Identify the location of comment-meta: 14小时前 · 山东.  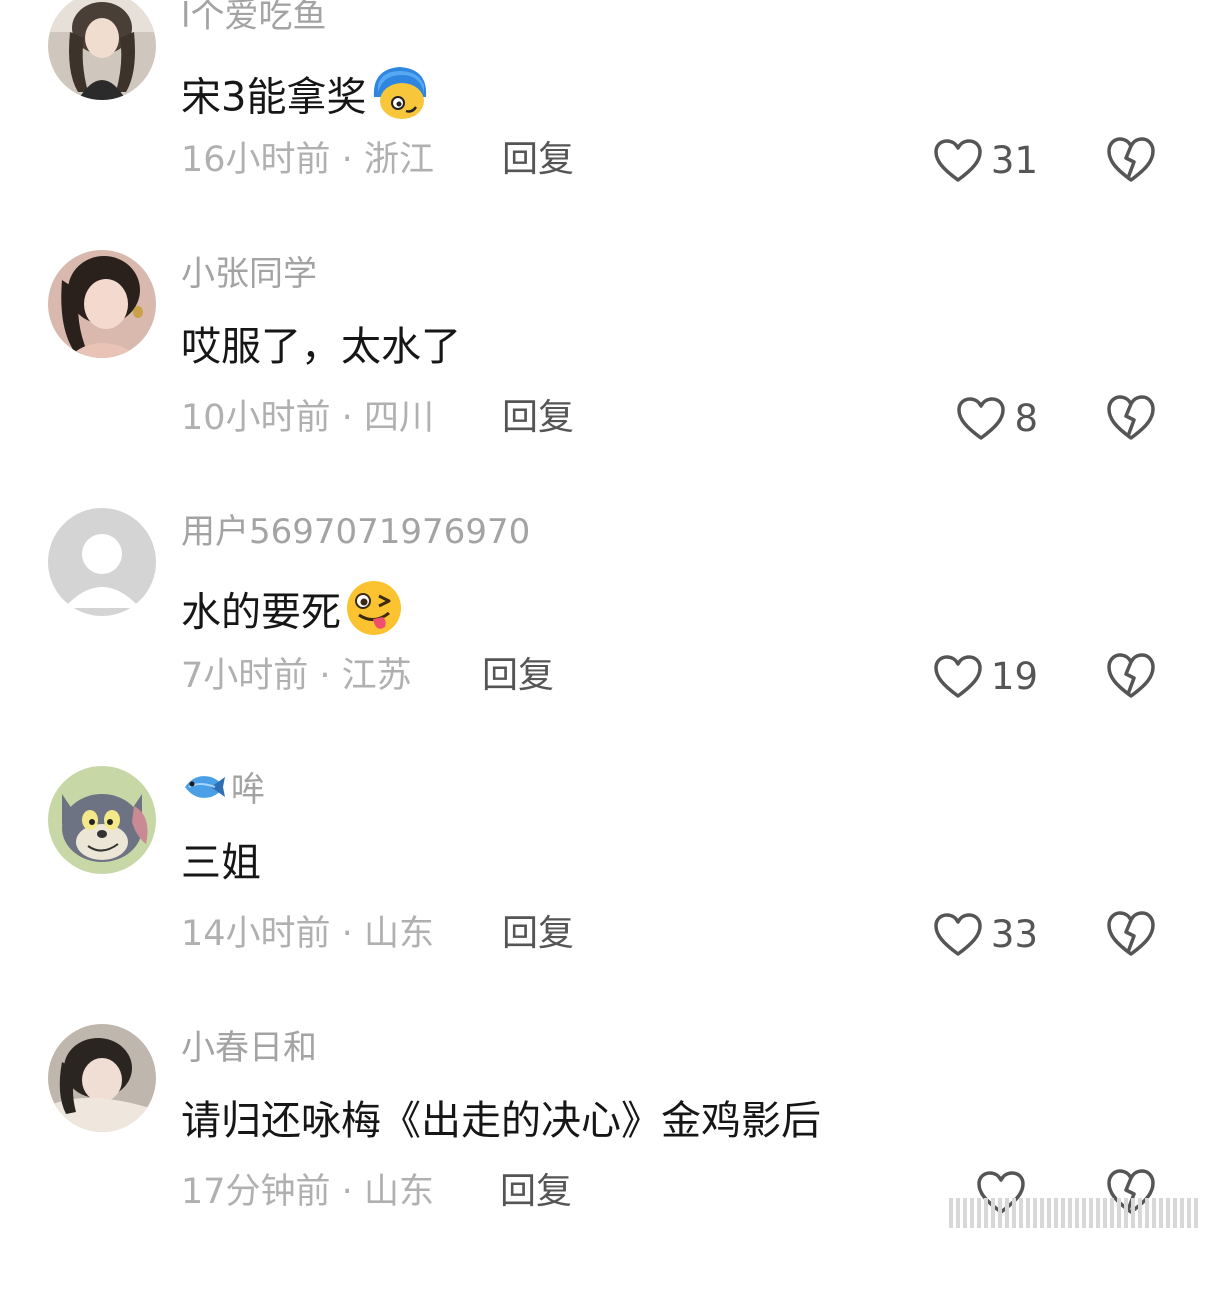
(307, 934).